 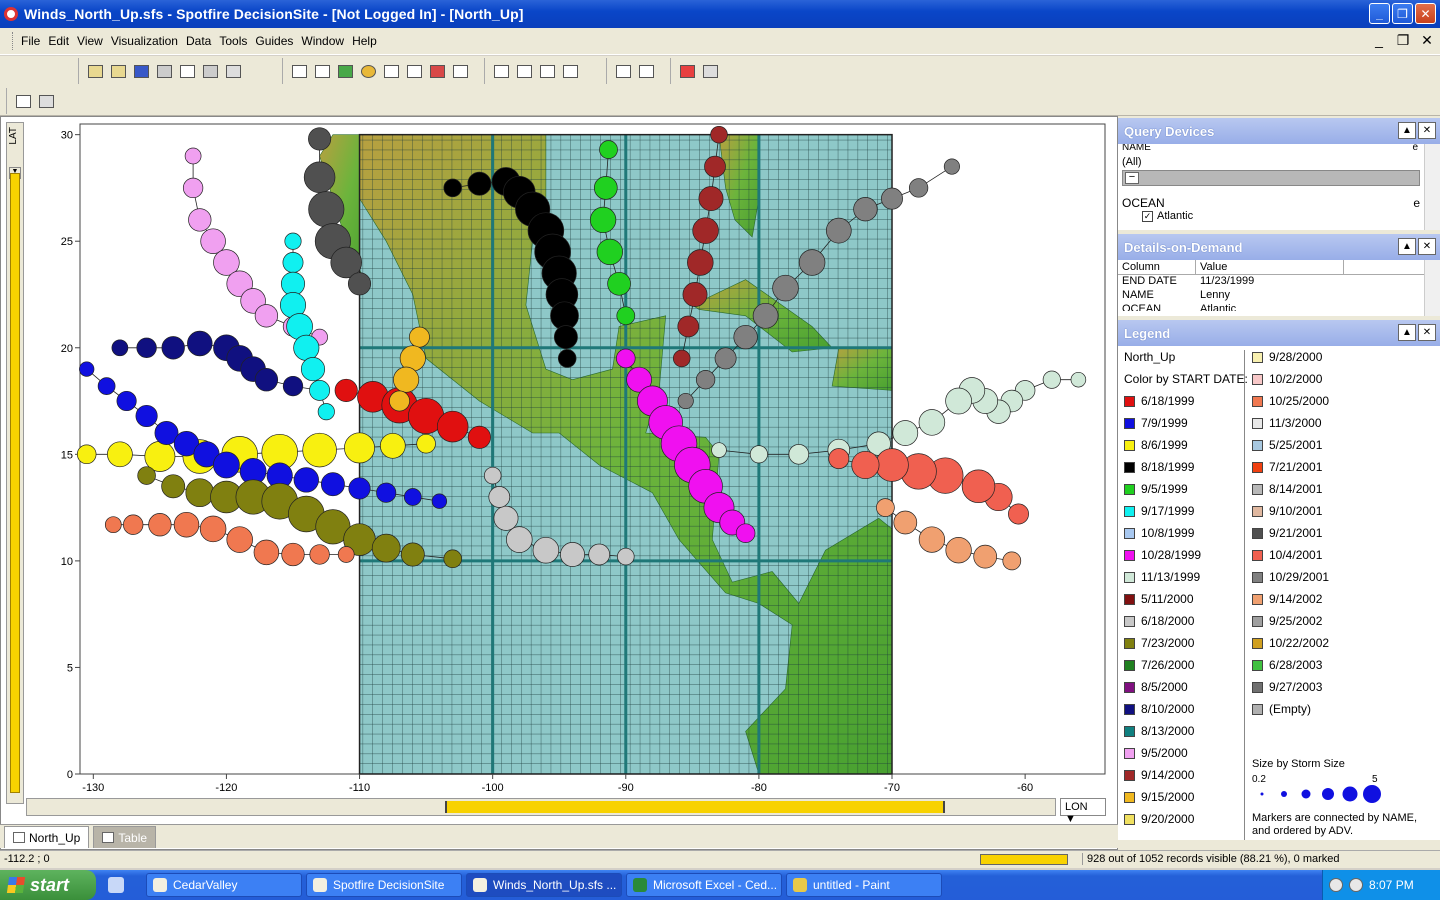 I want to click on legend-item: 9/14/2000, so click(x=1186, y=775).